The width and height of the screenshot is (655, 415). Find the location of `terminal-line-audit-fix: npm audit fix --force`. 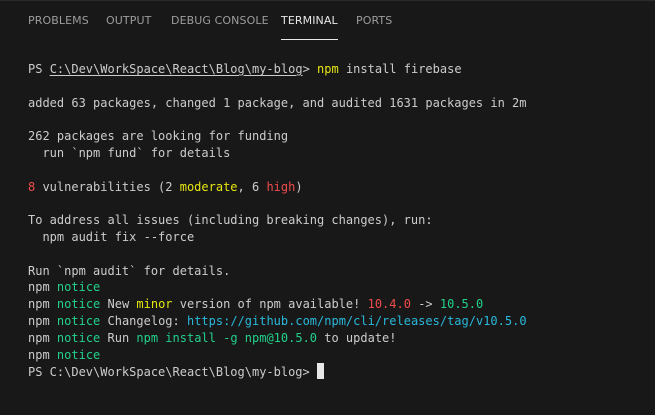

terminal-line-audit-fix: npm audit fix --force is located at coordinates (111, 236).